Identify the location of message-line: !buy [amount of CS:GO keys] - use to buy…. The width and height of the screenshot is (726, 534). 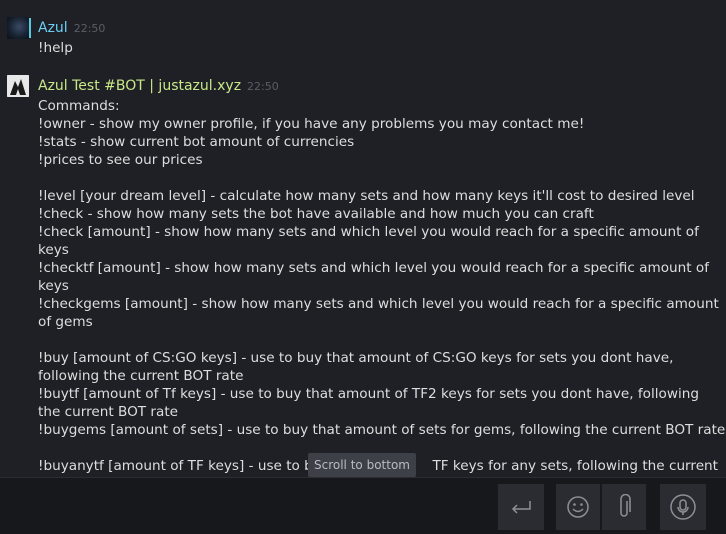
(356, 358).